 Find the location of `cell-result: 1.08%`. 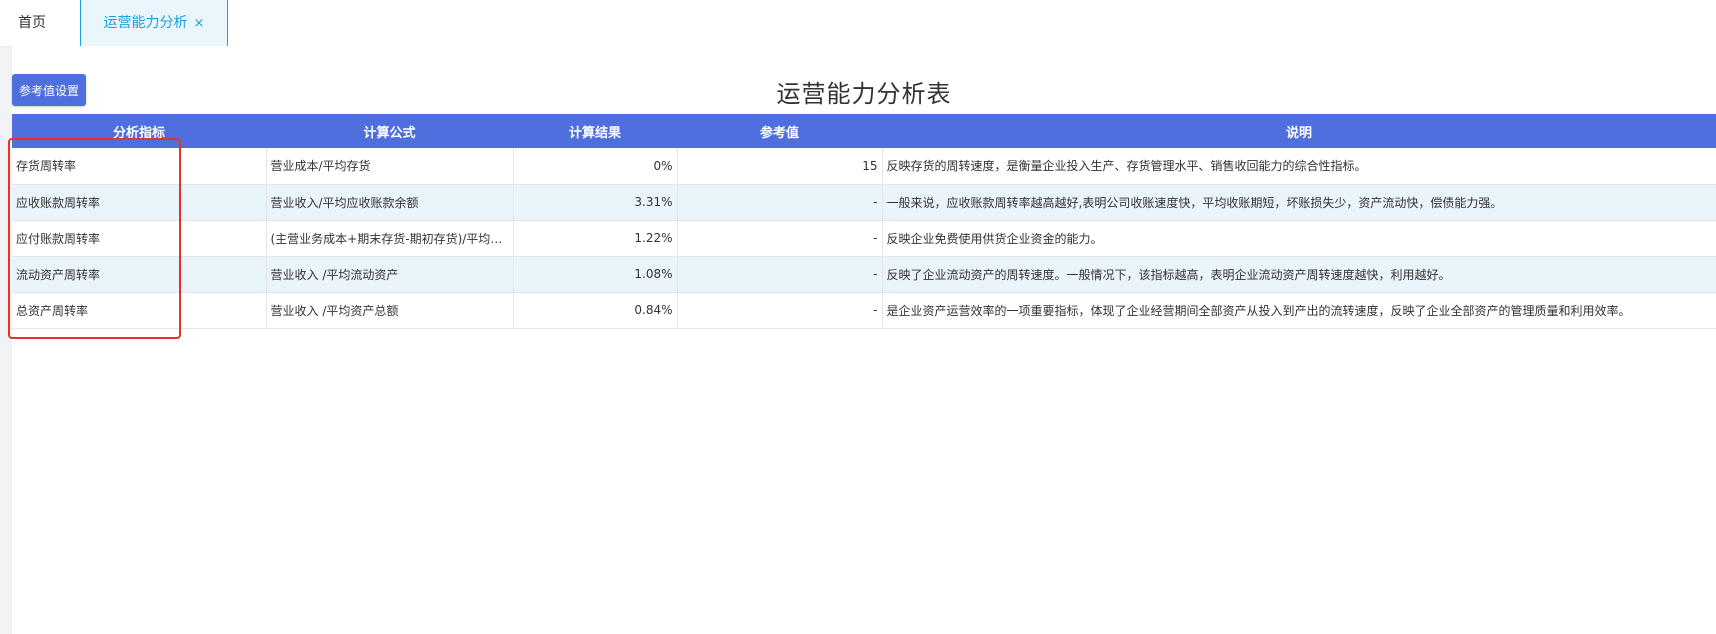

cell-result: 1.08% is located at coordinates (595, 274).